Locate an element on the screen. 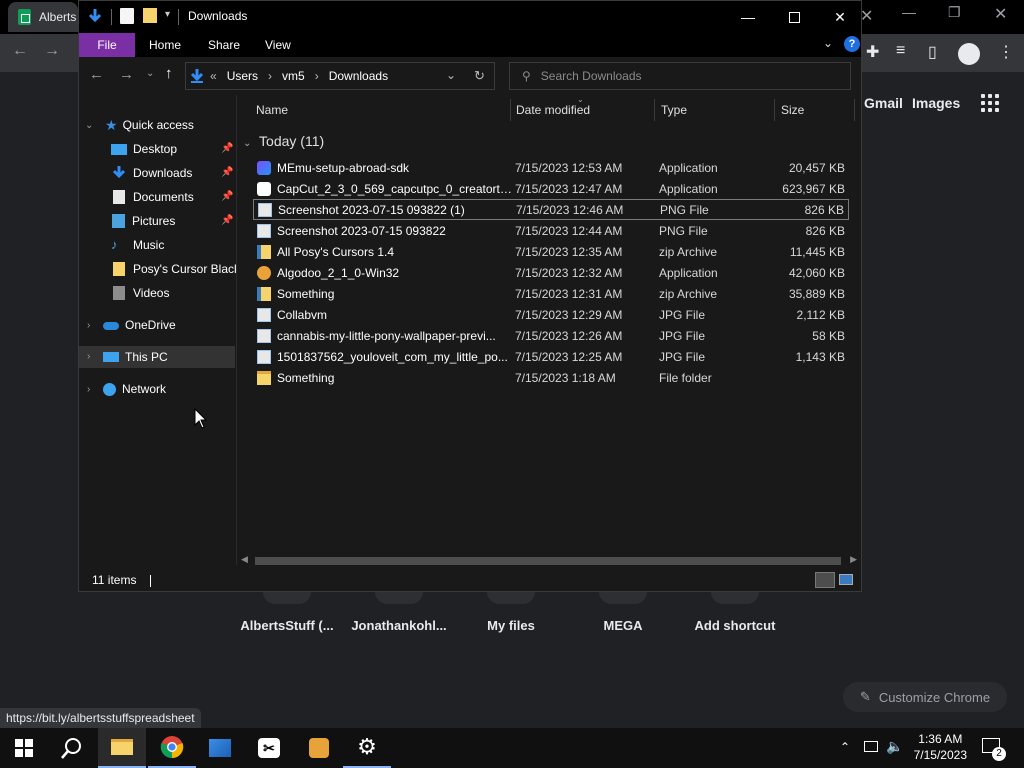 The height and width of the screenshot is (768, 1024). breadcrumb-overflow: « is located at coordinates (213, 76).